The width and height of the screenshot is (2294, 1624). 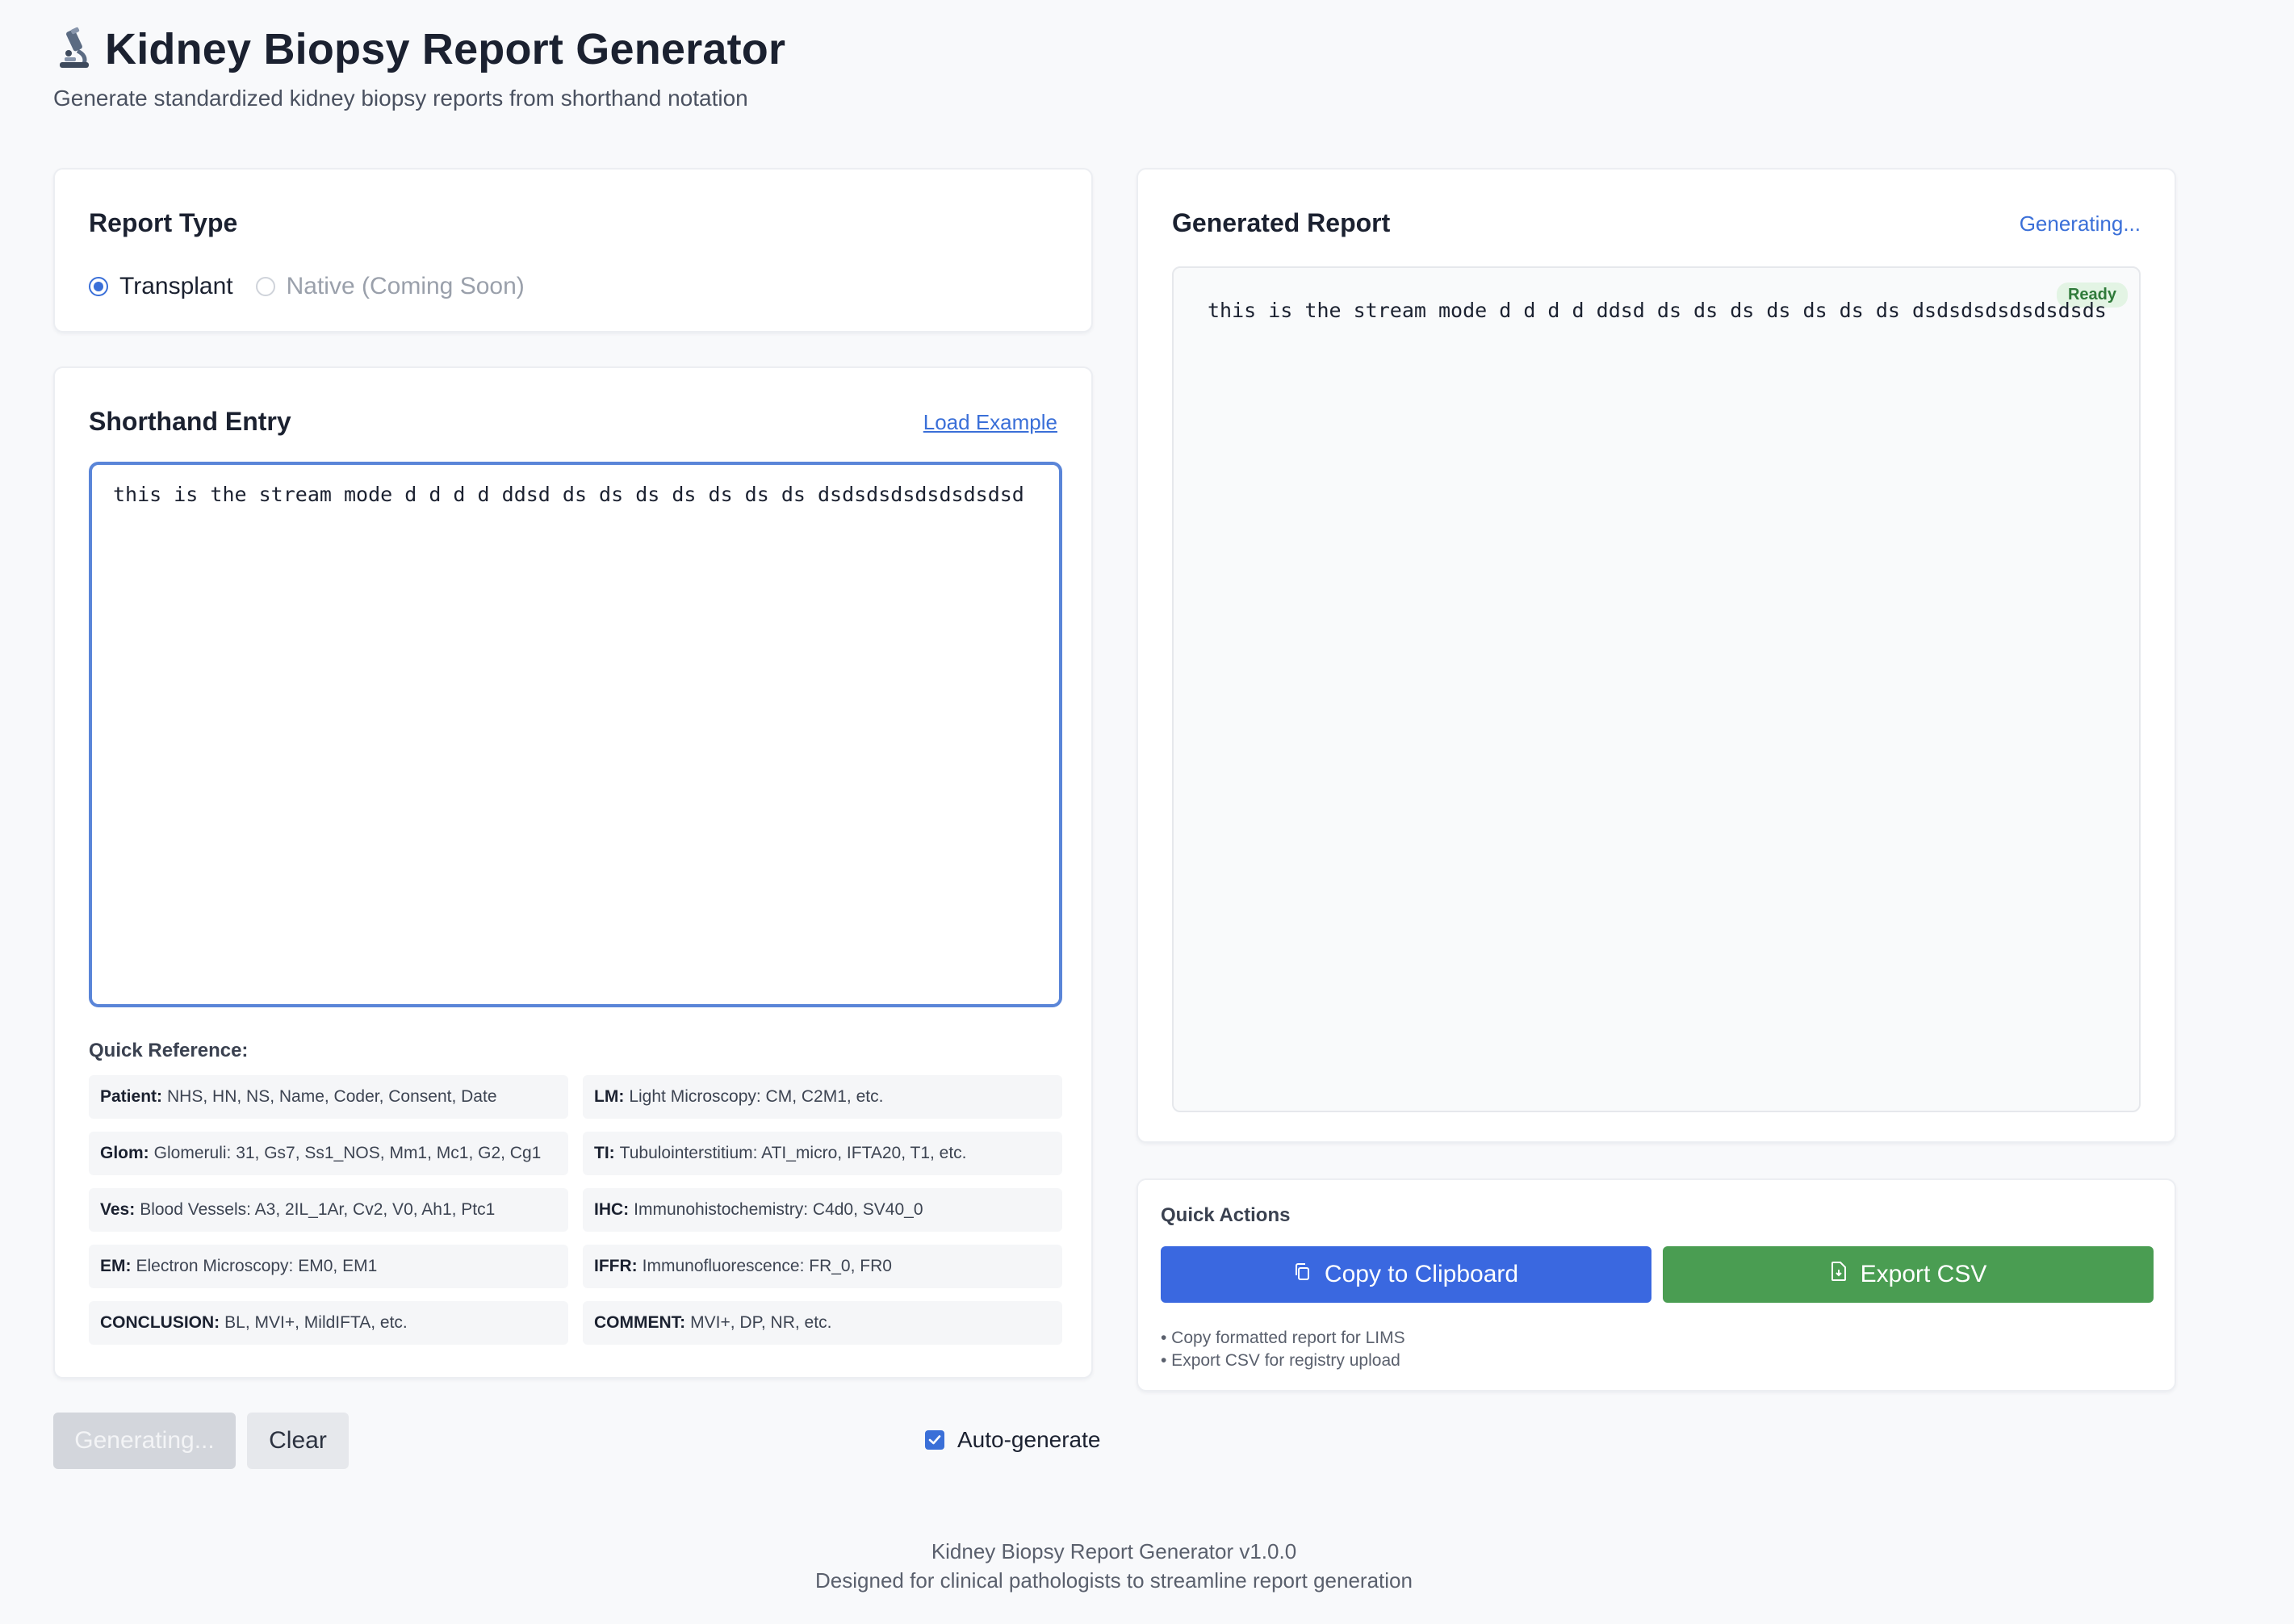 I want to click on export-csv-button: Export CSV, so click(x=1908, y=1274).